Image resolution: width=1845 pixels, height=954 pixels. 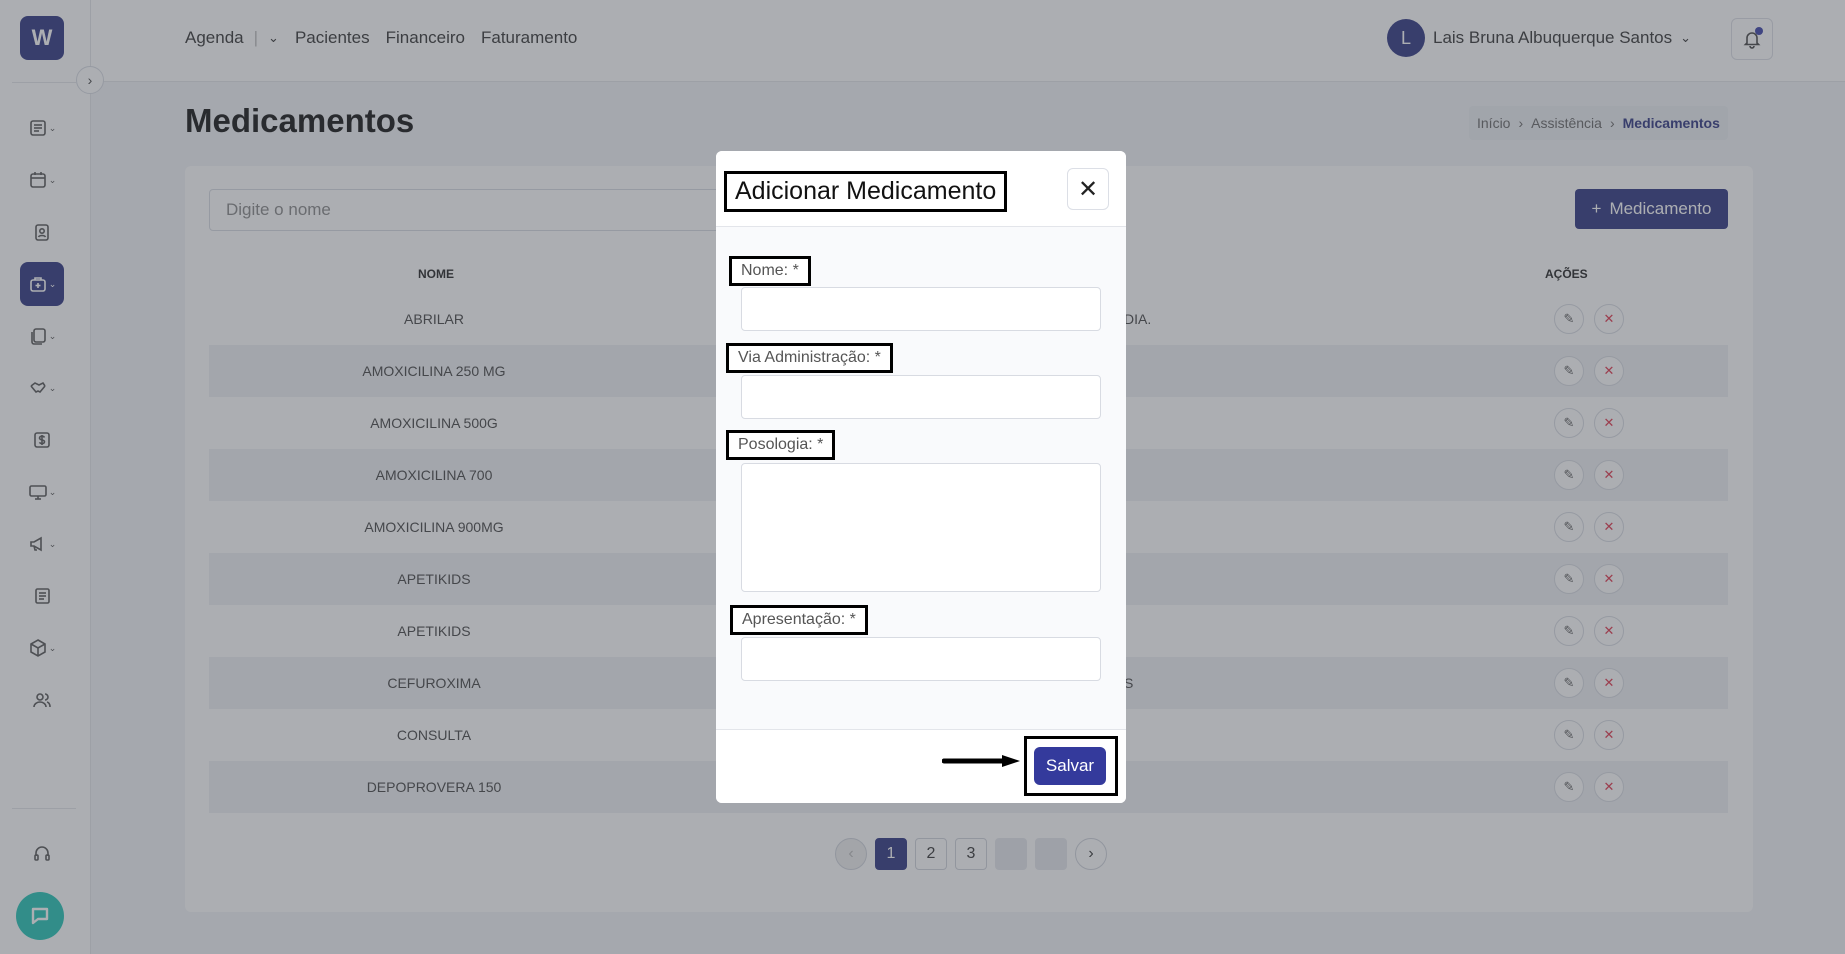 I want to click on label-apresentacao: Apresentação: *, so click(x=799, y=620).